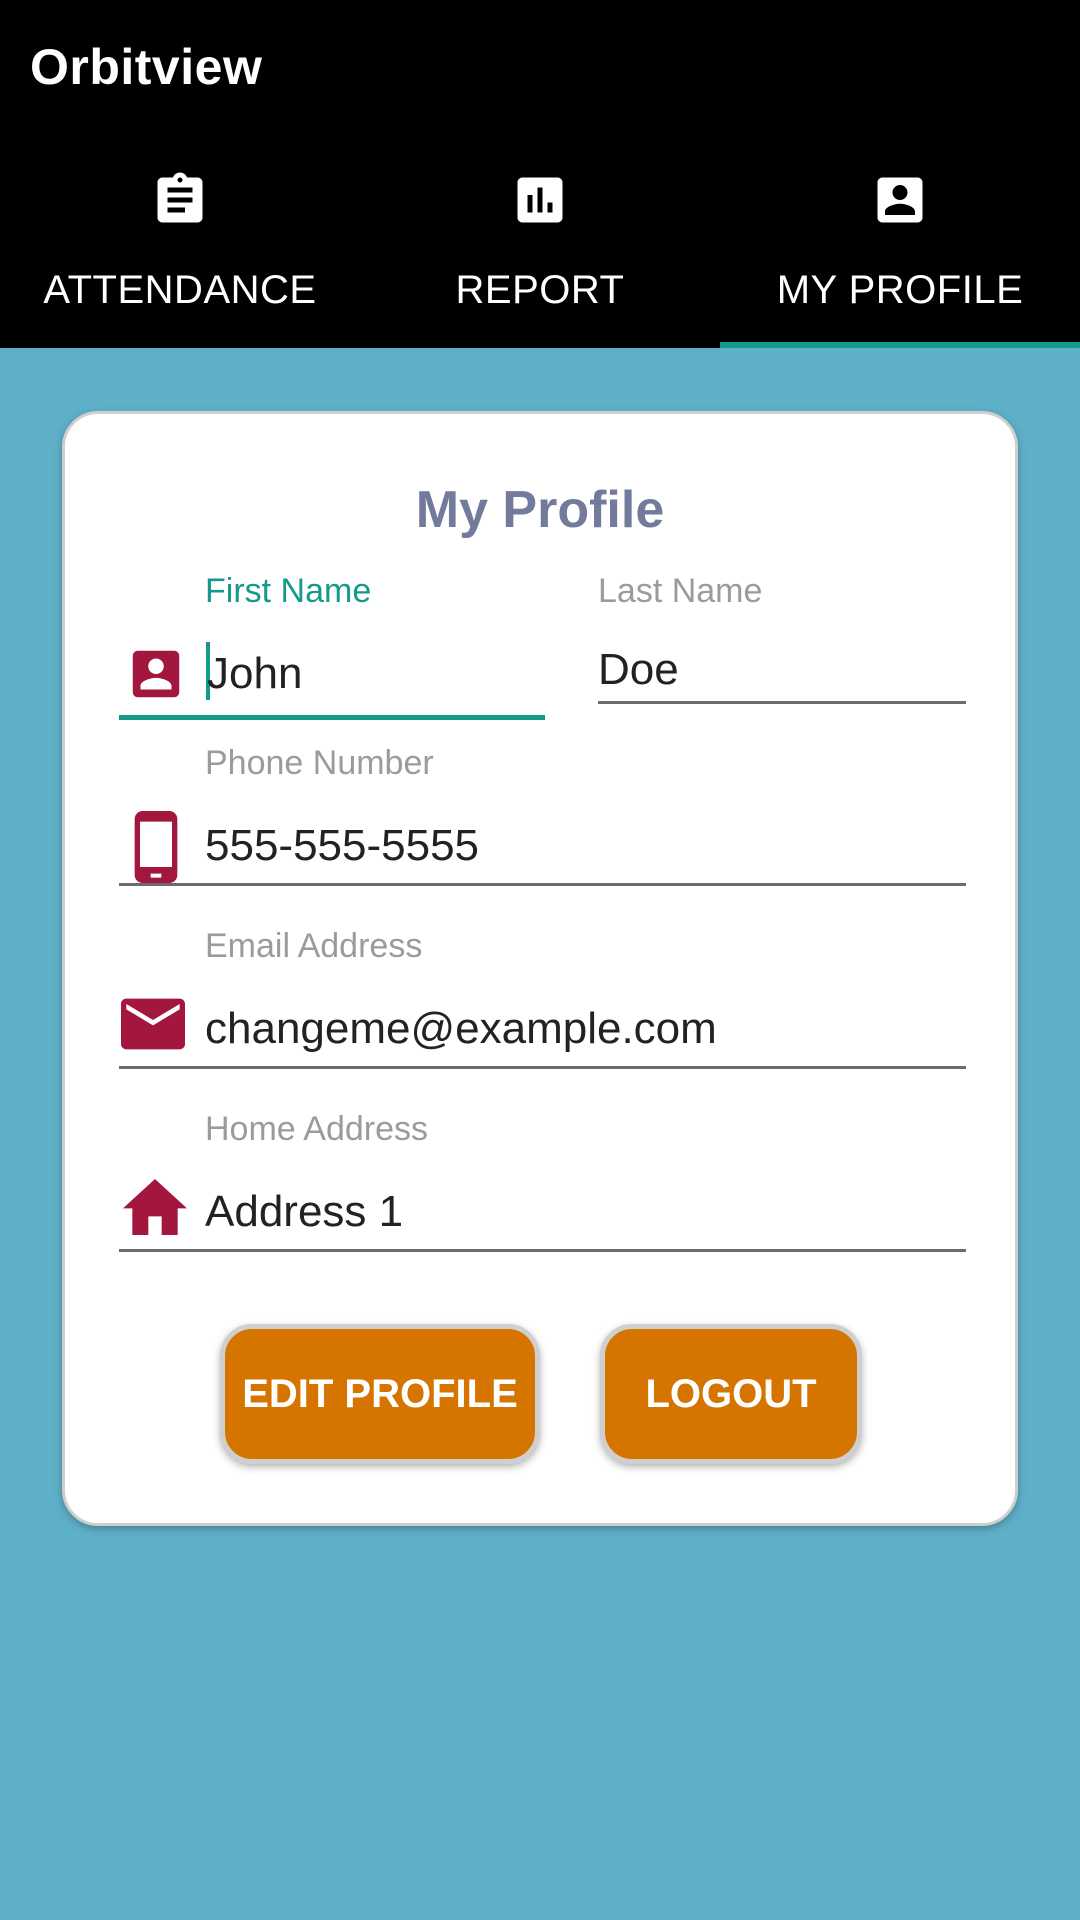  What do you see at coordinates (900, 249) in the screenshot?
I see `tab-my-profile: MY PROFILE` at bounding box center [900, 249].